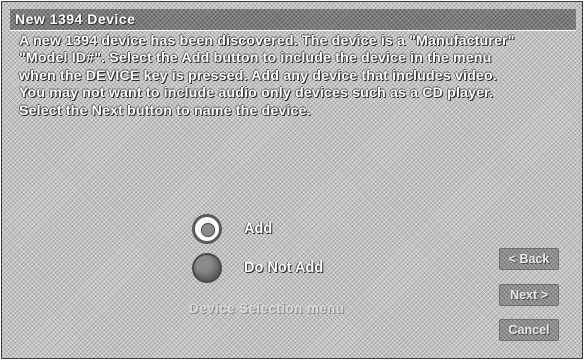 The height and width of the screenshot is (362, 586). I want to click on do-not-add-option: Do Not Add, so click(257, 268).